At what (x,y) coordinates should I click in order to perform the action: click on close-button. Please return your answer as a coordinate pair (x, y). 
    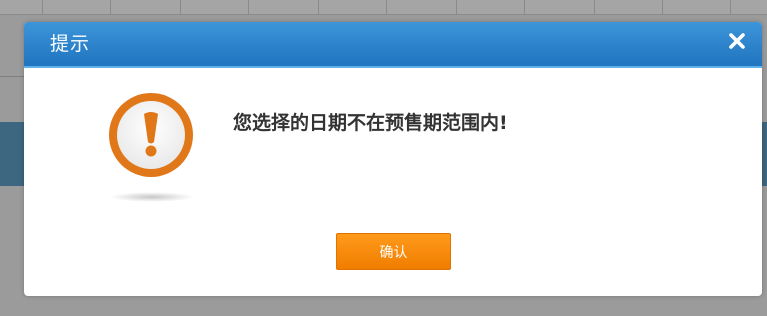
    Looking at the image, I should click on (737, 41).